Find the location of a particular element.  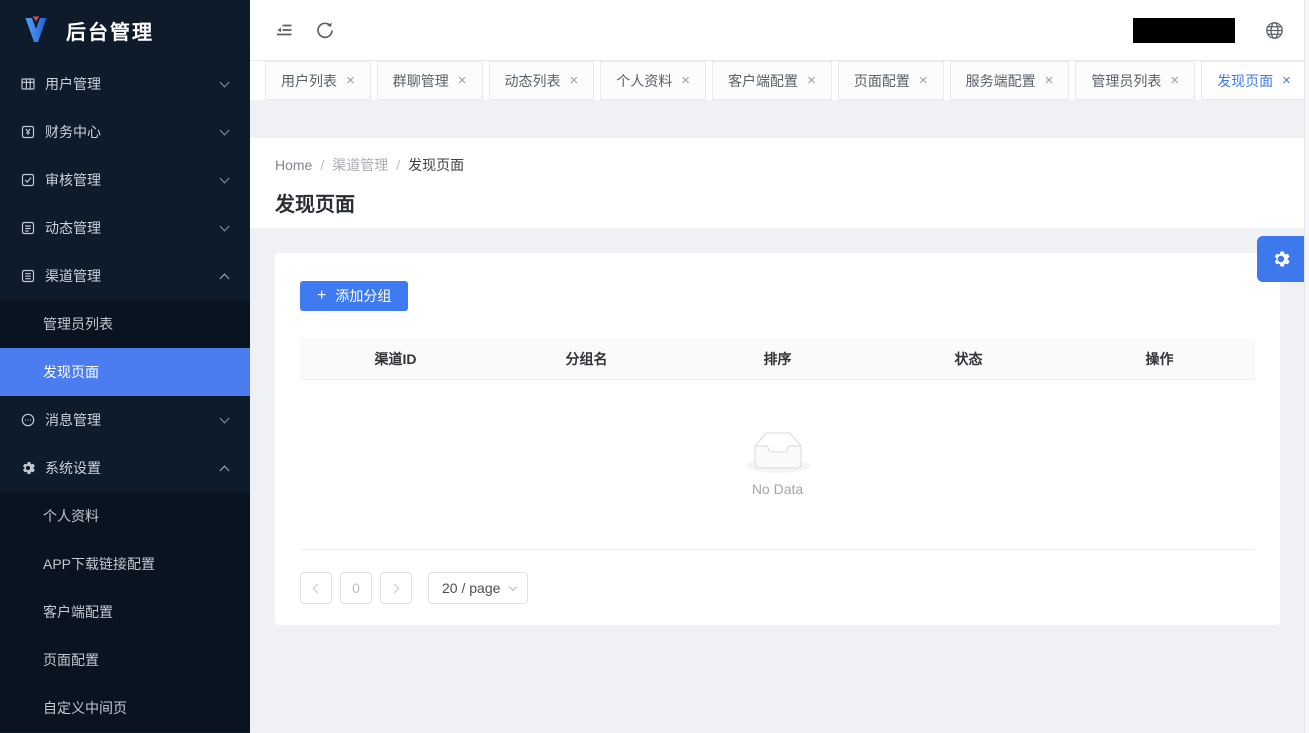

breadcrumb-channel-management: 渠道管理 is located at coordinates (360, 165).